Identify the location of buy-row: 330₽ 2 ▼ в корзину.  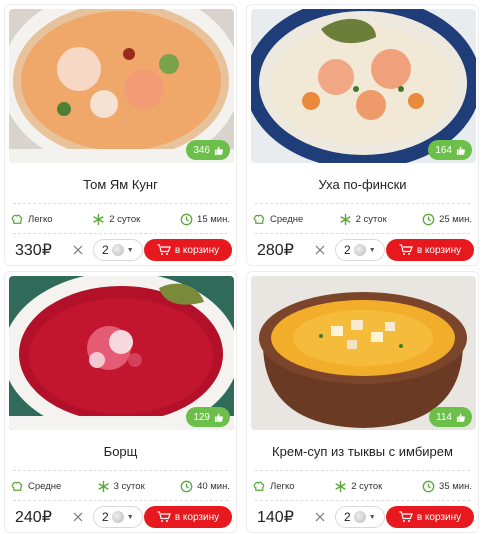
(120, 250).